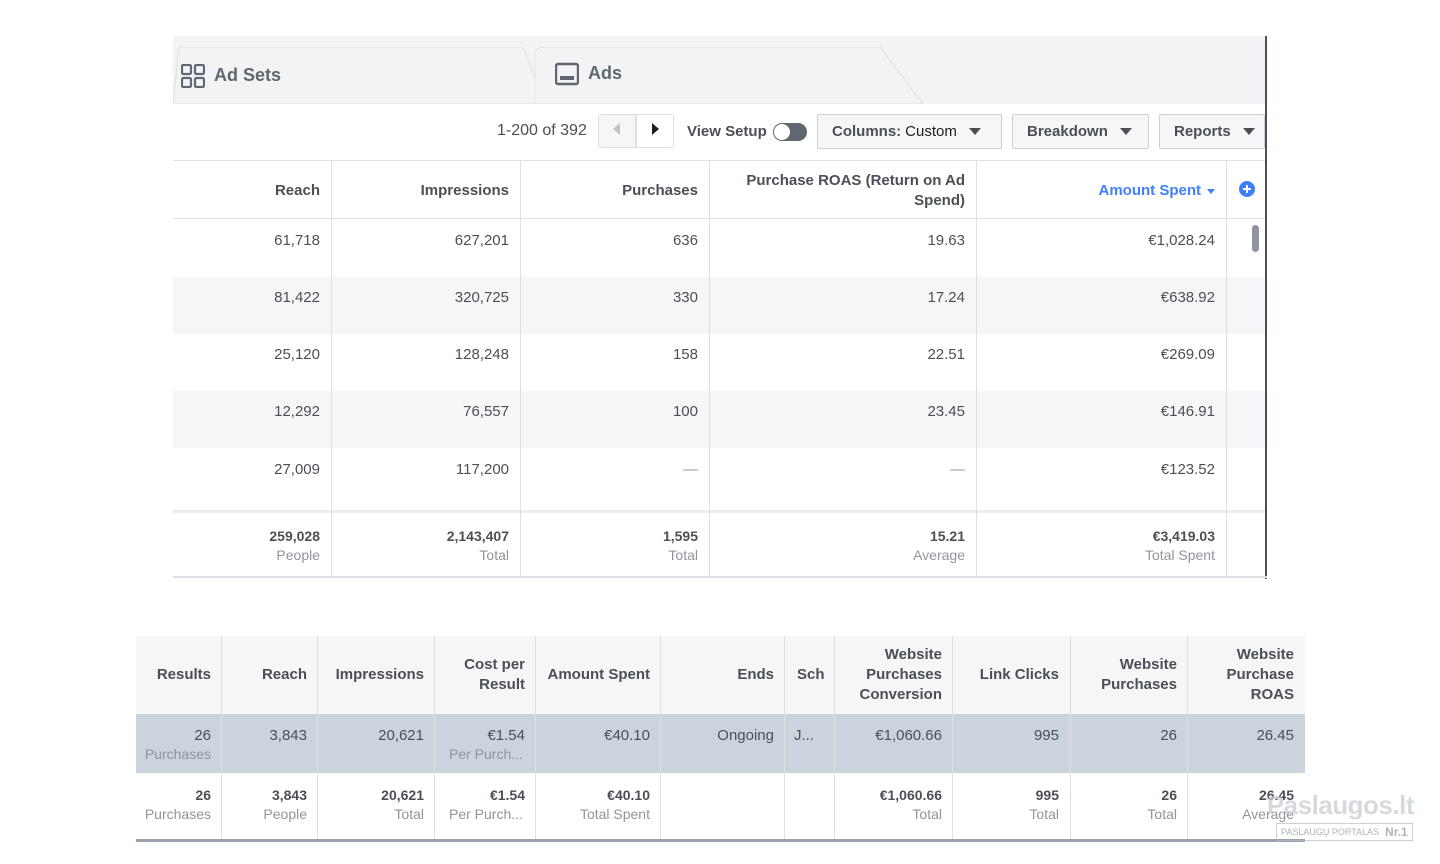  Describe the element at coordinates (1247, 191) in the screenshot. I see `add-column-icon` at that location.